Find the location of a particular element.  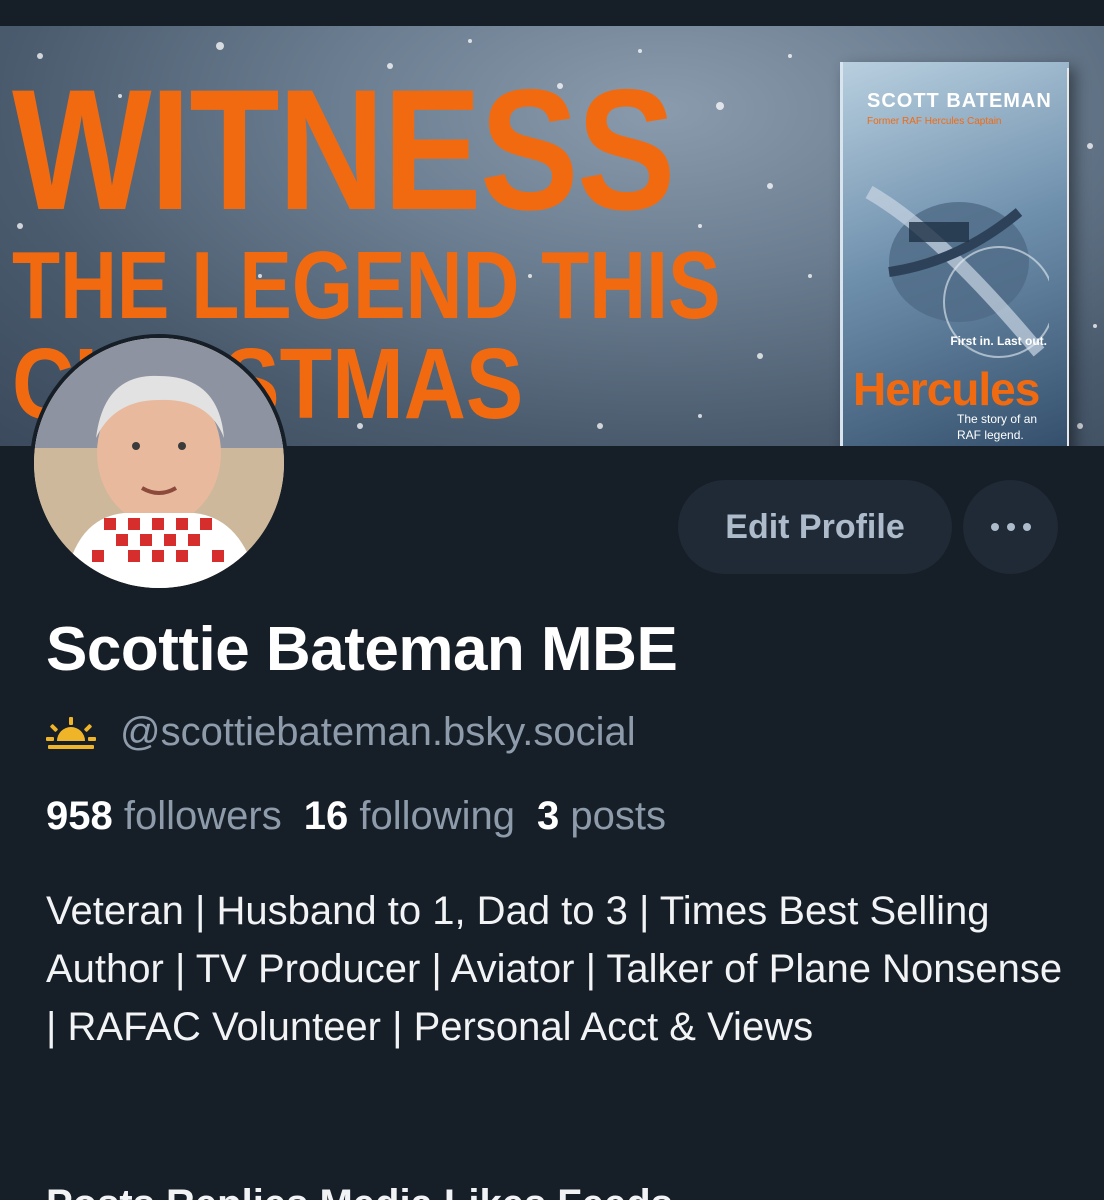

followers-link: 958 followers is located at coordinates (164, 816).